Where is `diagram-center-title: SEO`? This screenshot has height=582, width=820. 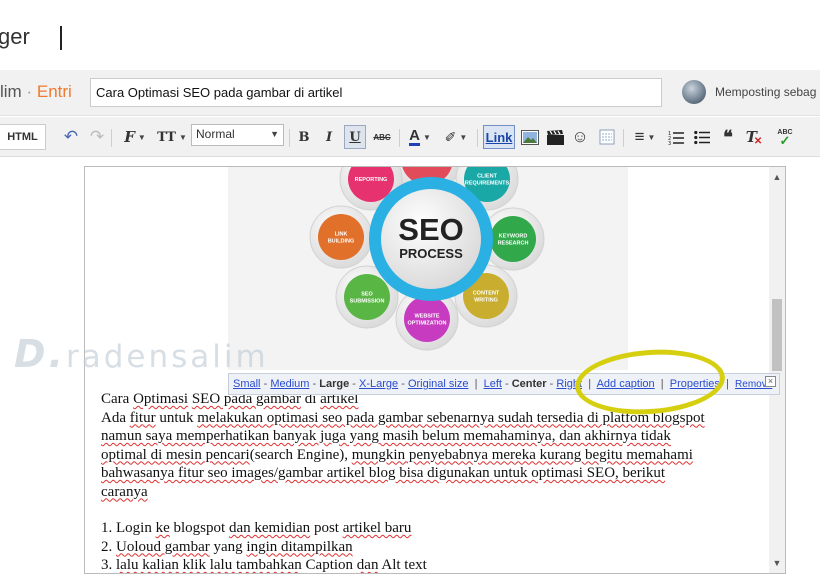 diagram-center-title: SEO is located at coordinates (430, 229).